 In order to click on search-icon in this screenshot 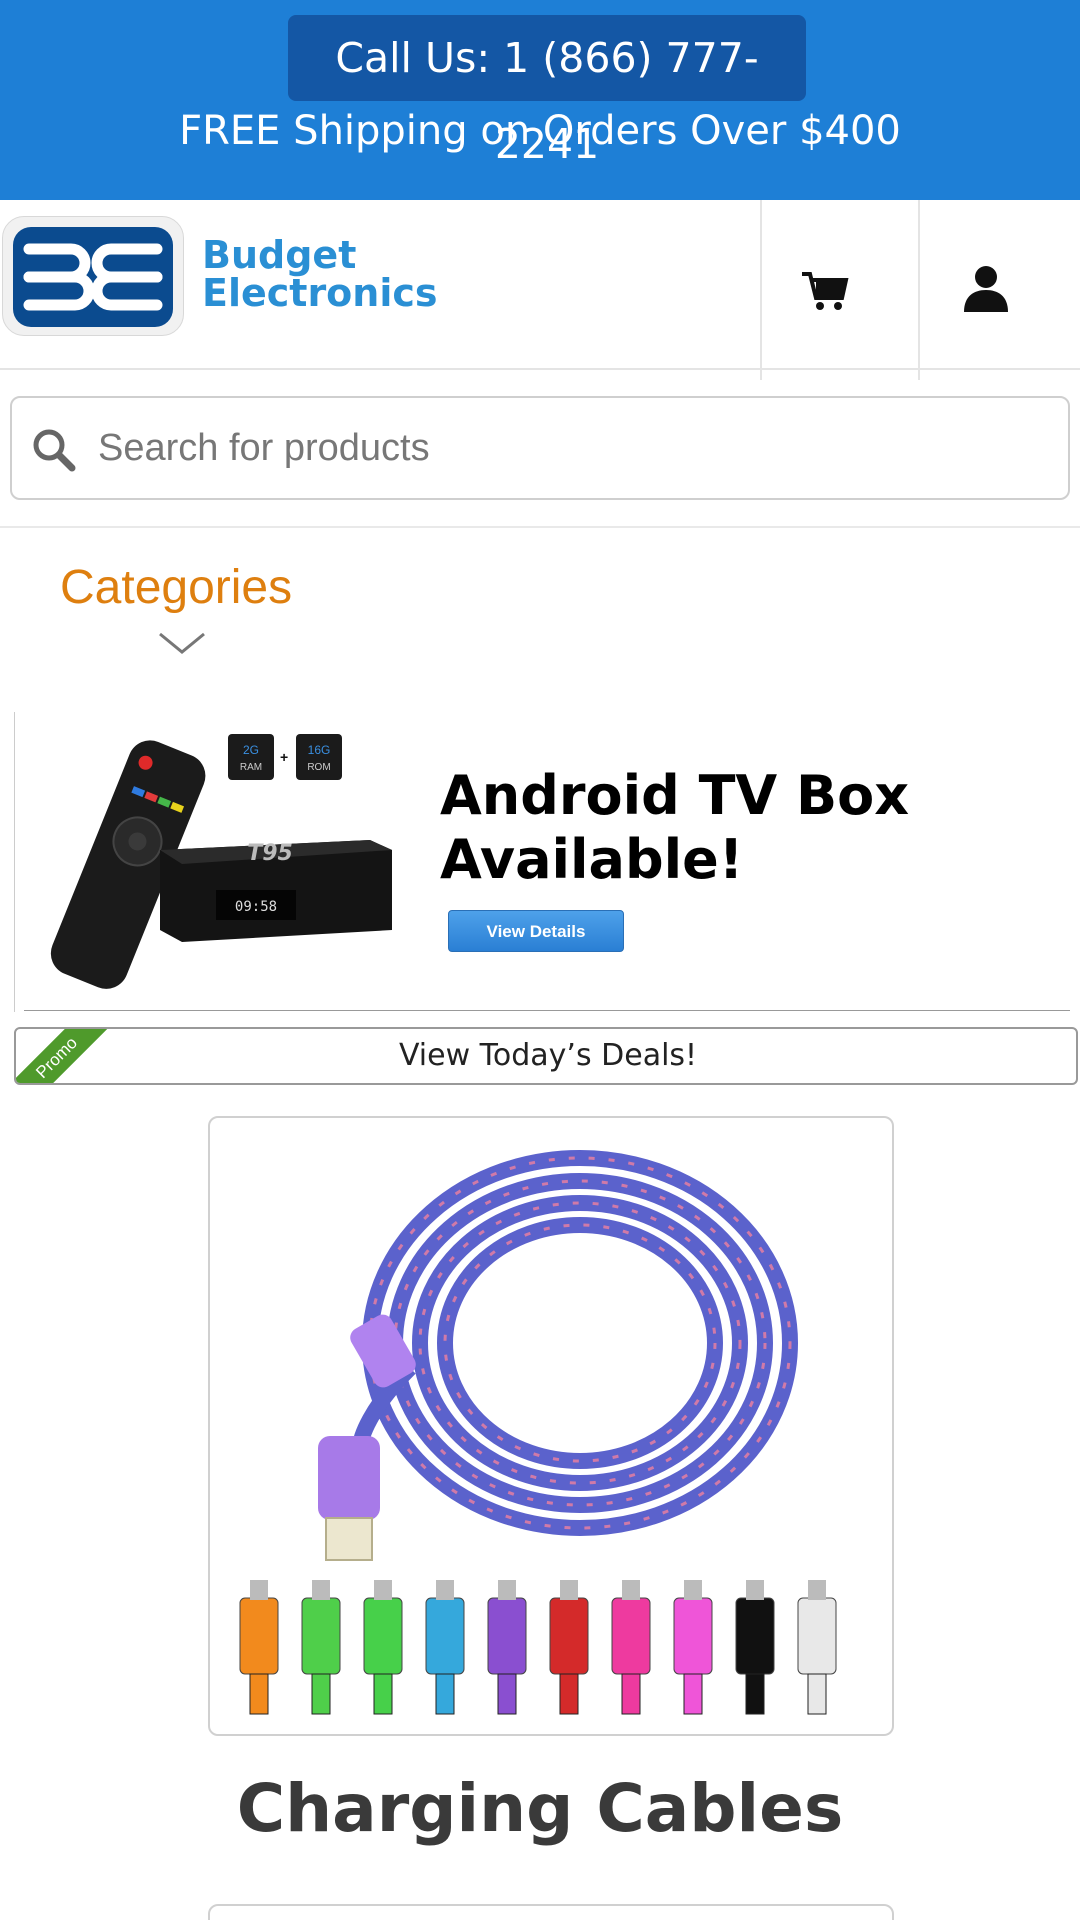, I will do `click(54, 450)`.